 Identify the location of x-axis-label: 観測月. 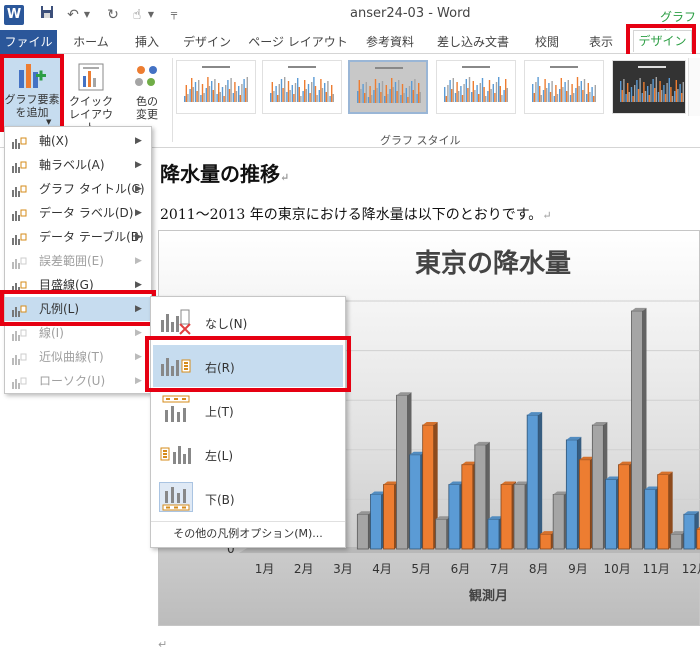
(488, 594).